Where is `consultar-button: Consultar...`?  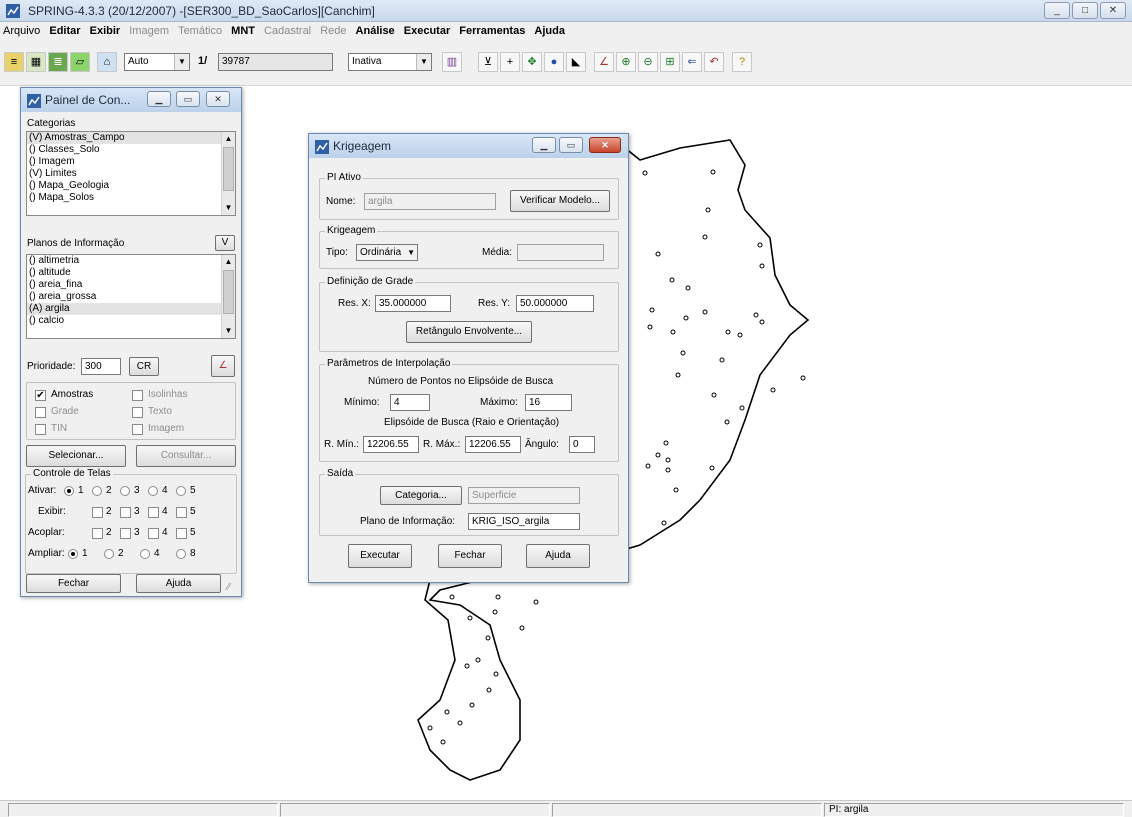
consultar-button: Consultar... is located at coordinates (186, 456).